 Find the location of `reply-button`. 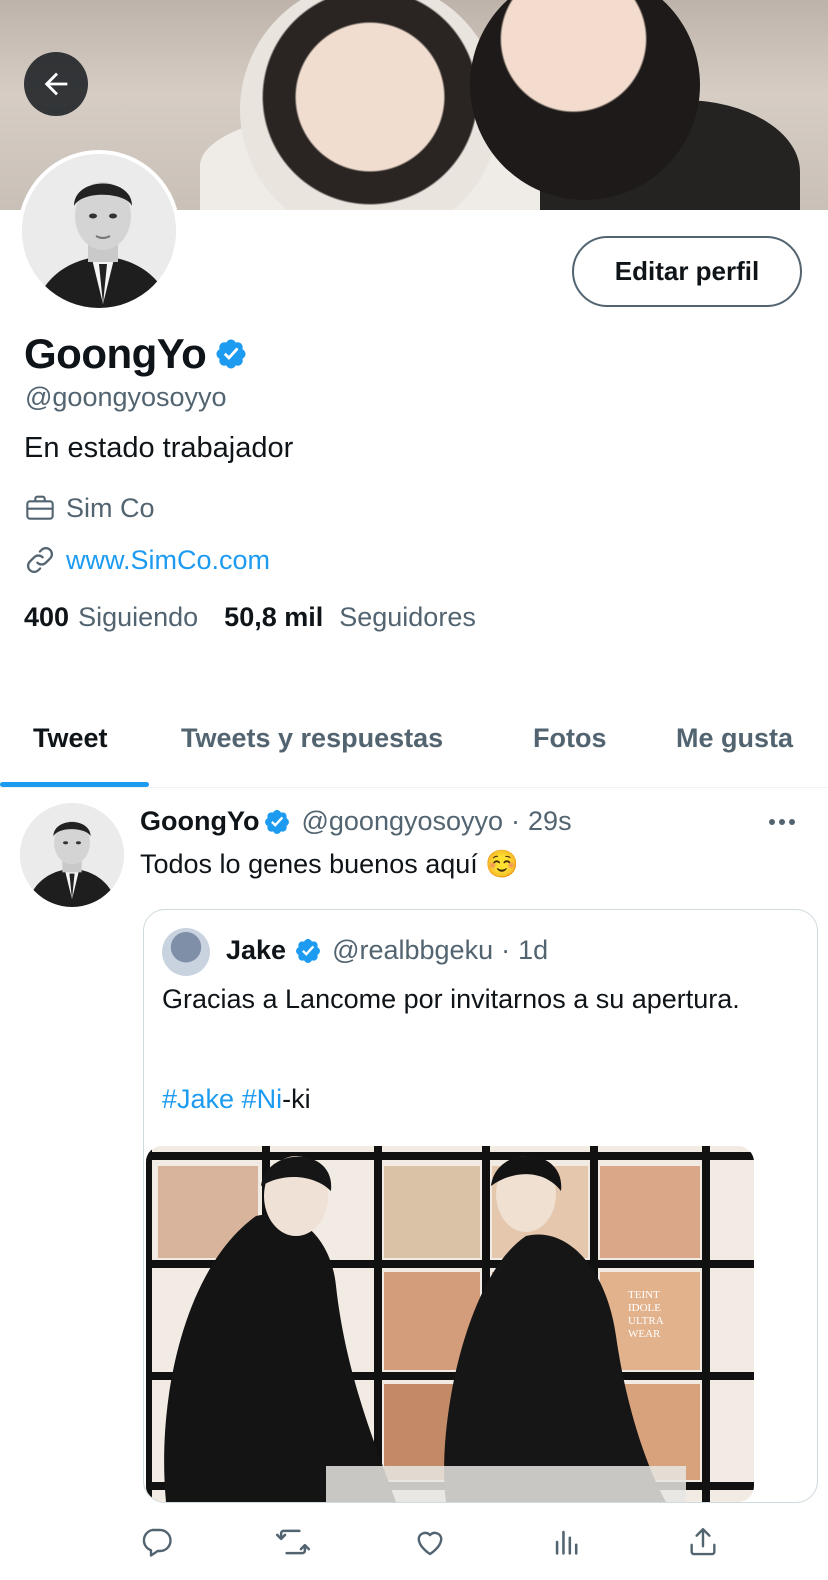

reply-button is located at coordinates (157, 1542).